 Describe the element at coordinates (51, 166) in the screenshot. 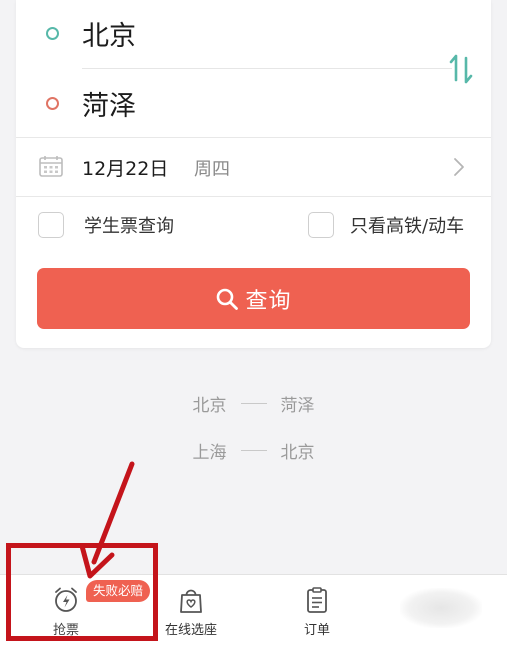

I see `calendar-icon` at that location.